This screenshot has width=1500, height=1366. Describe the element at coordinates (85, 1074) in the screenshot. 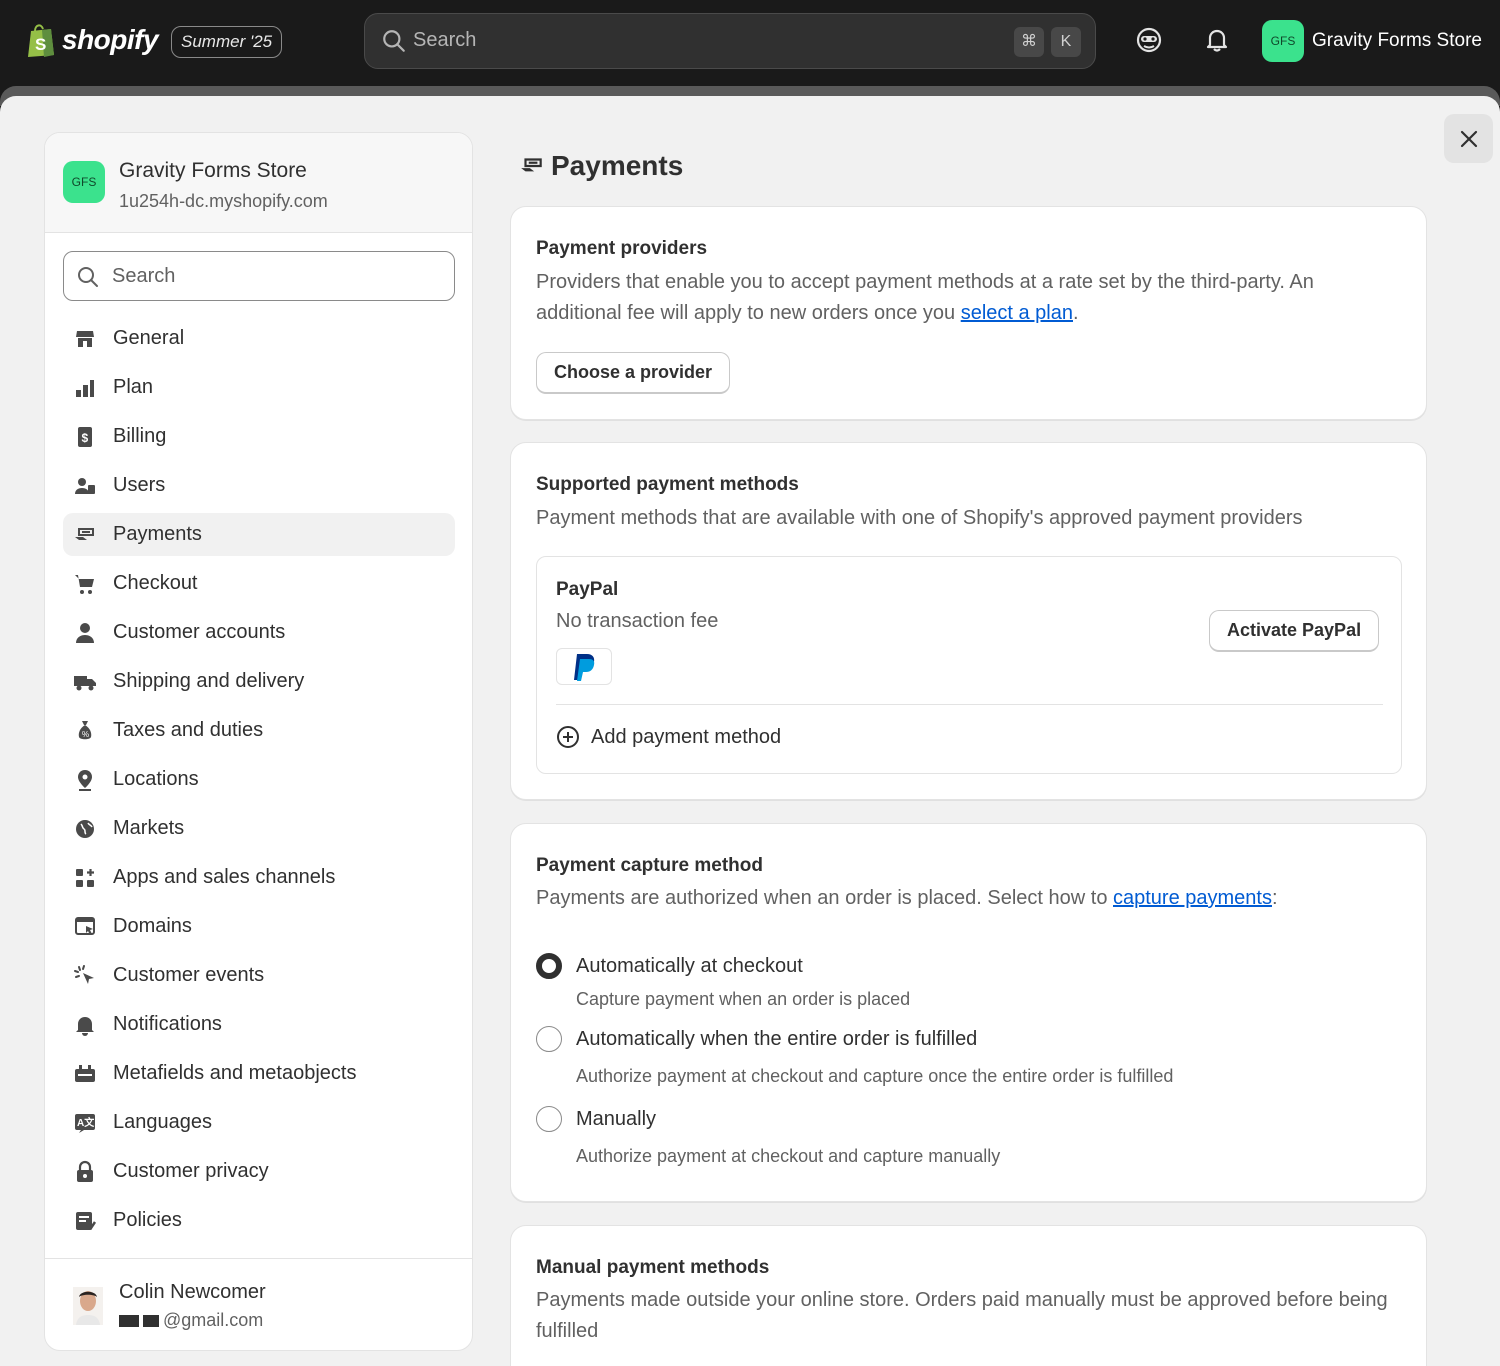

I see `metafields-icon` at that location.